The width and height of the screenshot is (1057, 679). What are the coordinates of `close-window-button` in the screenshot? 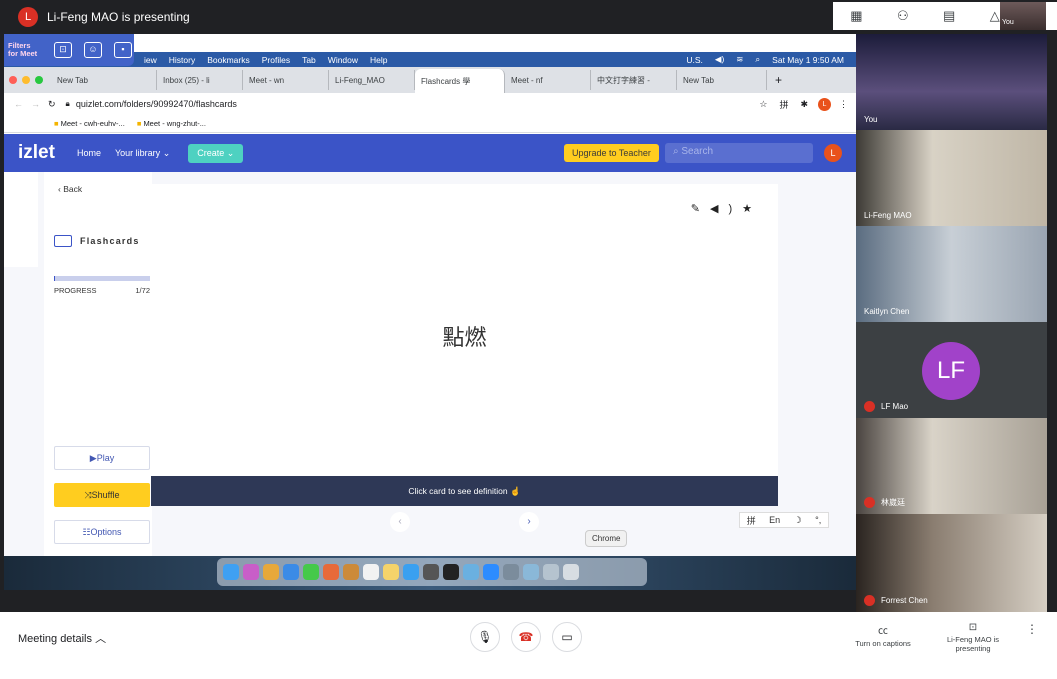 It's located at (13, 80).